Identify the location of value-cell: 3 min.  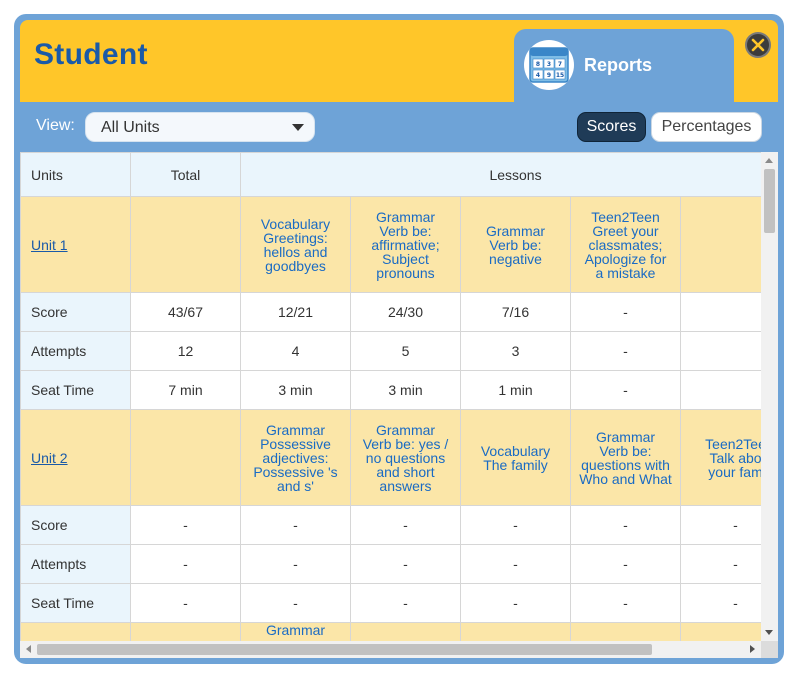
(405, 390).